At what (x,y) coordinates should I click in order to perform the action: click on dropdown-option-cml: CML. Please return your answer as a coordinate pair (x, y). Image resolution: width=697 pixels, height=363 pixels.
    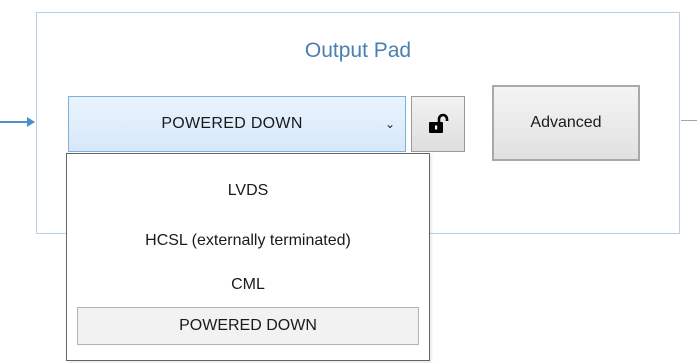
    Looking at the image, I should click on (248, 285).